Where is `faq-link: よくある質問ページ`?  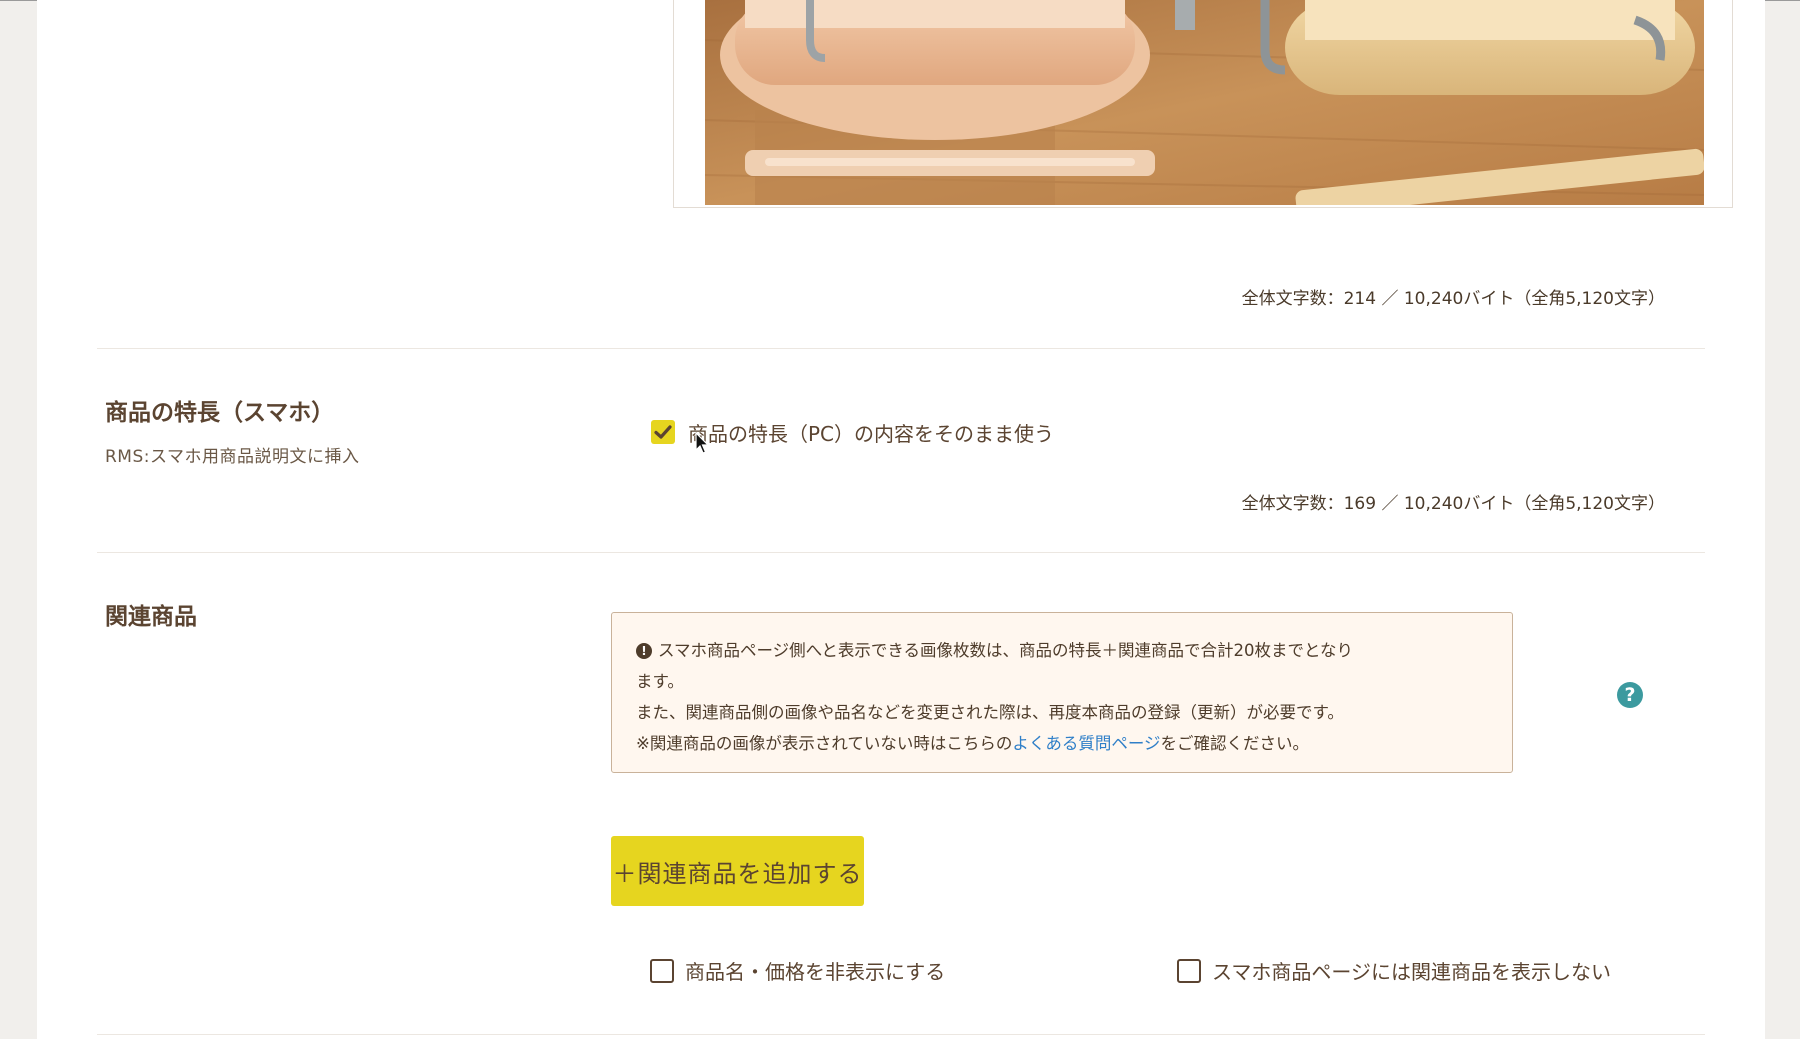
faq-link: よくある質問ページ is located at coordinates (1086, 743).